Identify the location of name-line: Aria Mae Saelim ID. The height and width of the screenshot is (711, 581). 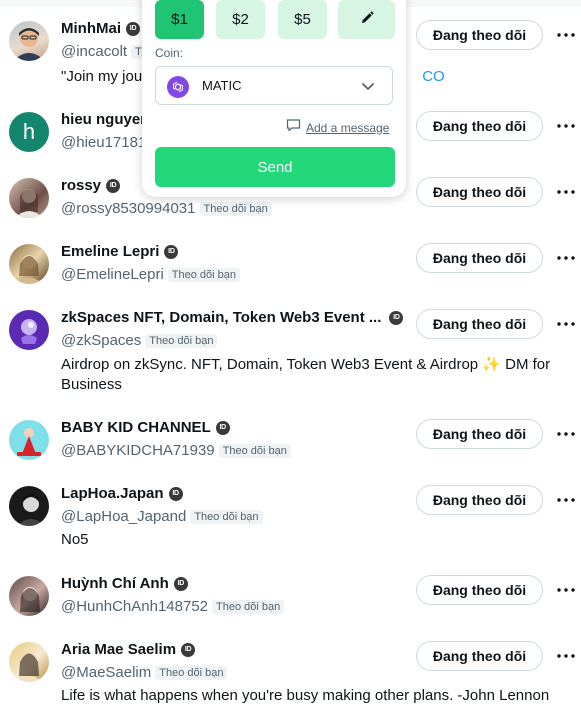
(128, 649).